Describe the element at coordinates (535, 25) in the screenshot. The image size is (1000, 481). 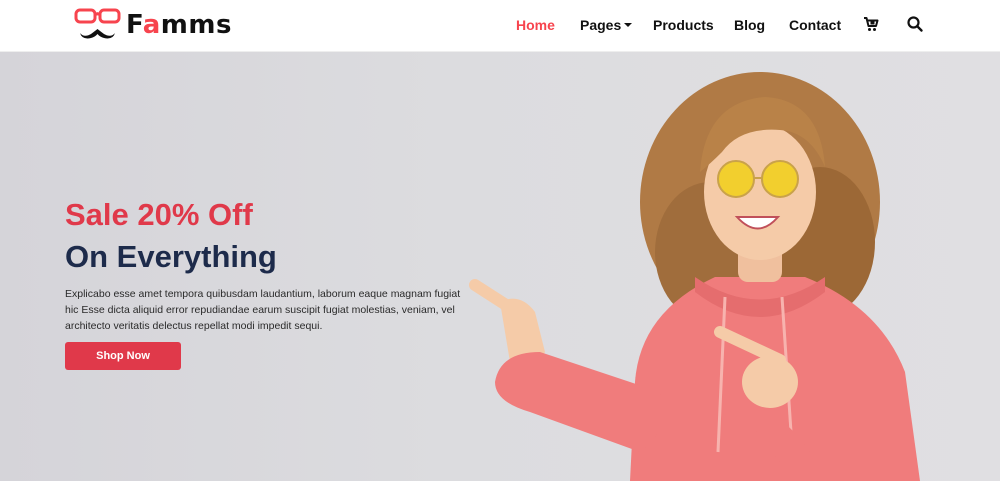
I see `nav-home: Home` at that location.